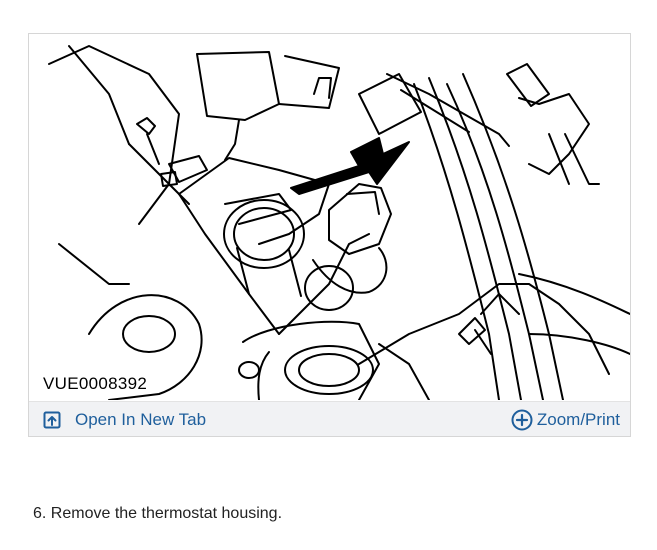 The image size is (657, 550). I want to click on step-instruction: 6. Remove the thermostat housing., so click(158, 513).